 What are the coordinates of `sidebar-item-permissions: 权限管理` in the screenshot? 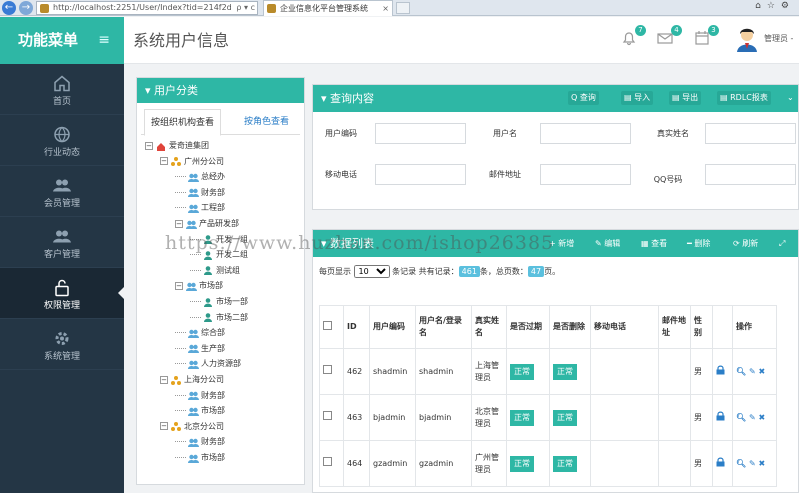 It's located at (62, 293).